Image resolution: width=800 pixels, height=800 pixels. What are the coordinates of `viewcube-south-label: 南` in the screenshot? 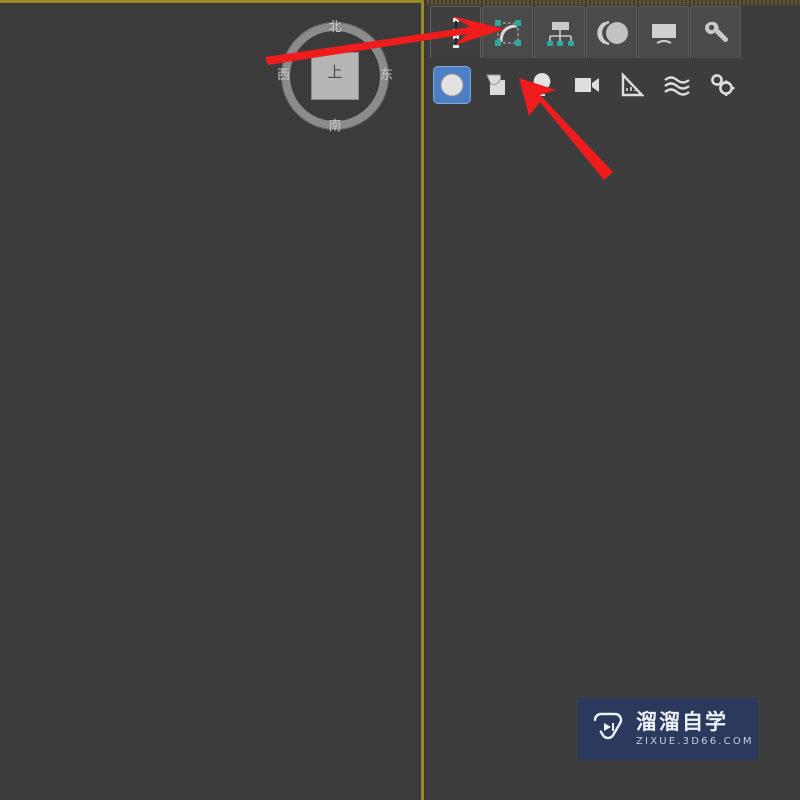 It's located at (335, 126).